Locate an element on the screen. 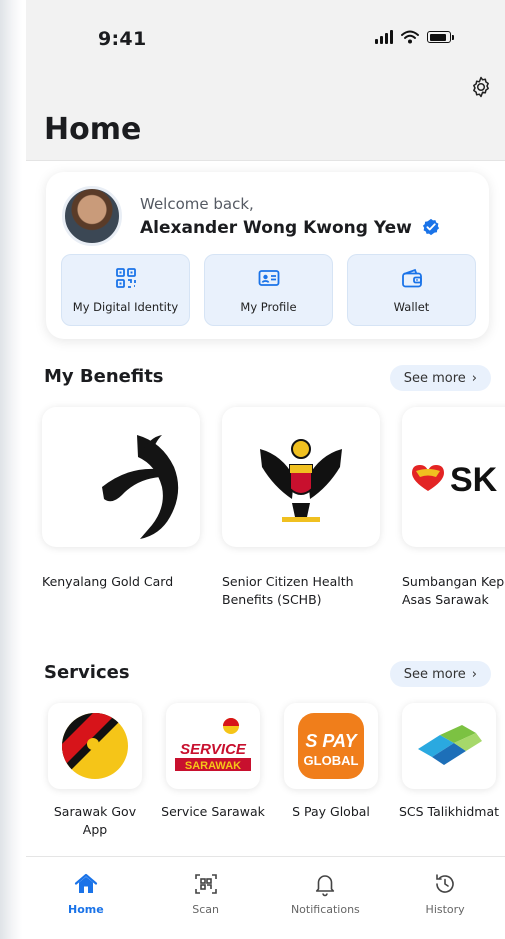 The width and height of the screenshot is (505, 939). wallet-icon is located at coordinates (411, 278).